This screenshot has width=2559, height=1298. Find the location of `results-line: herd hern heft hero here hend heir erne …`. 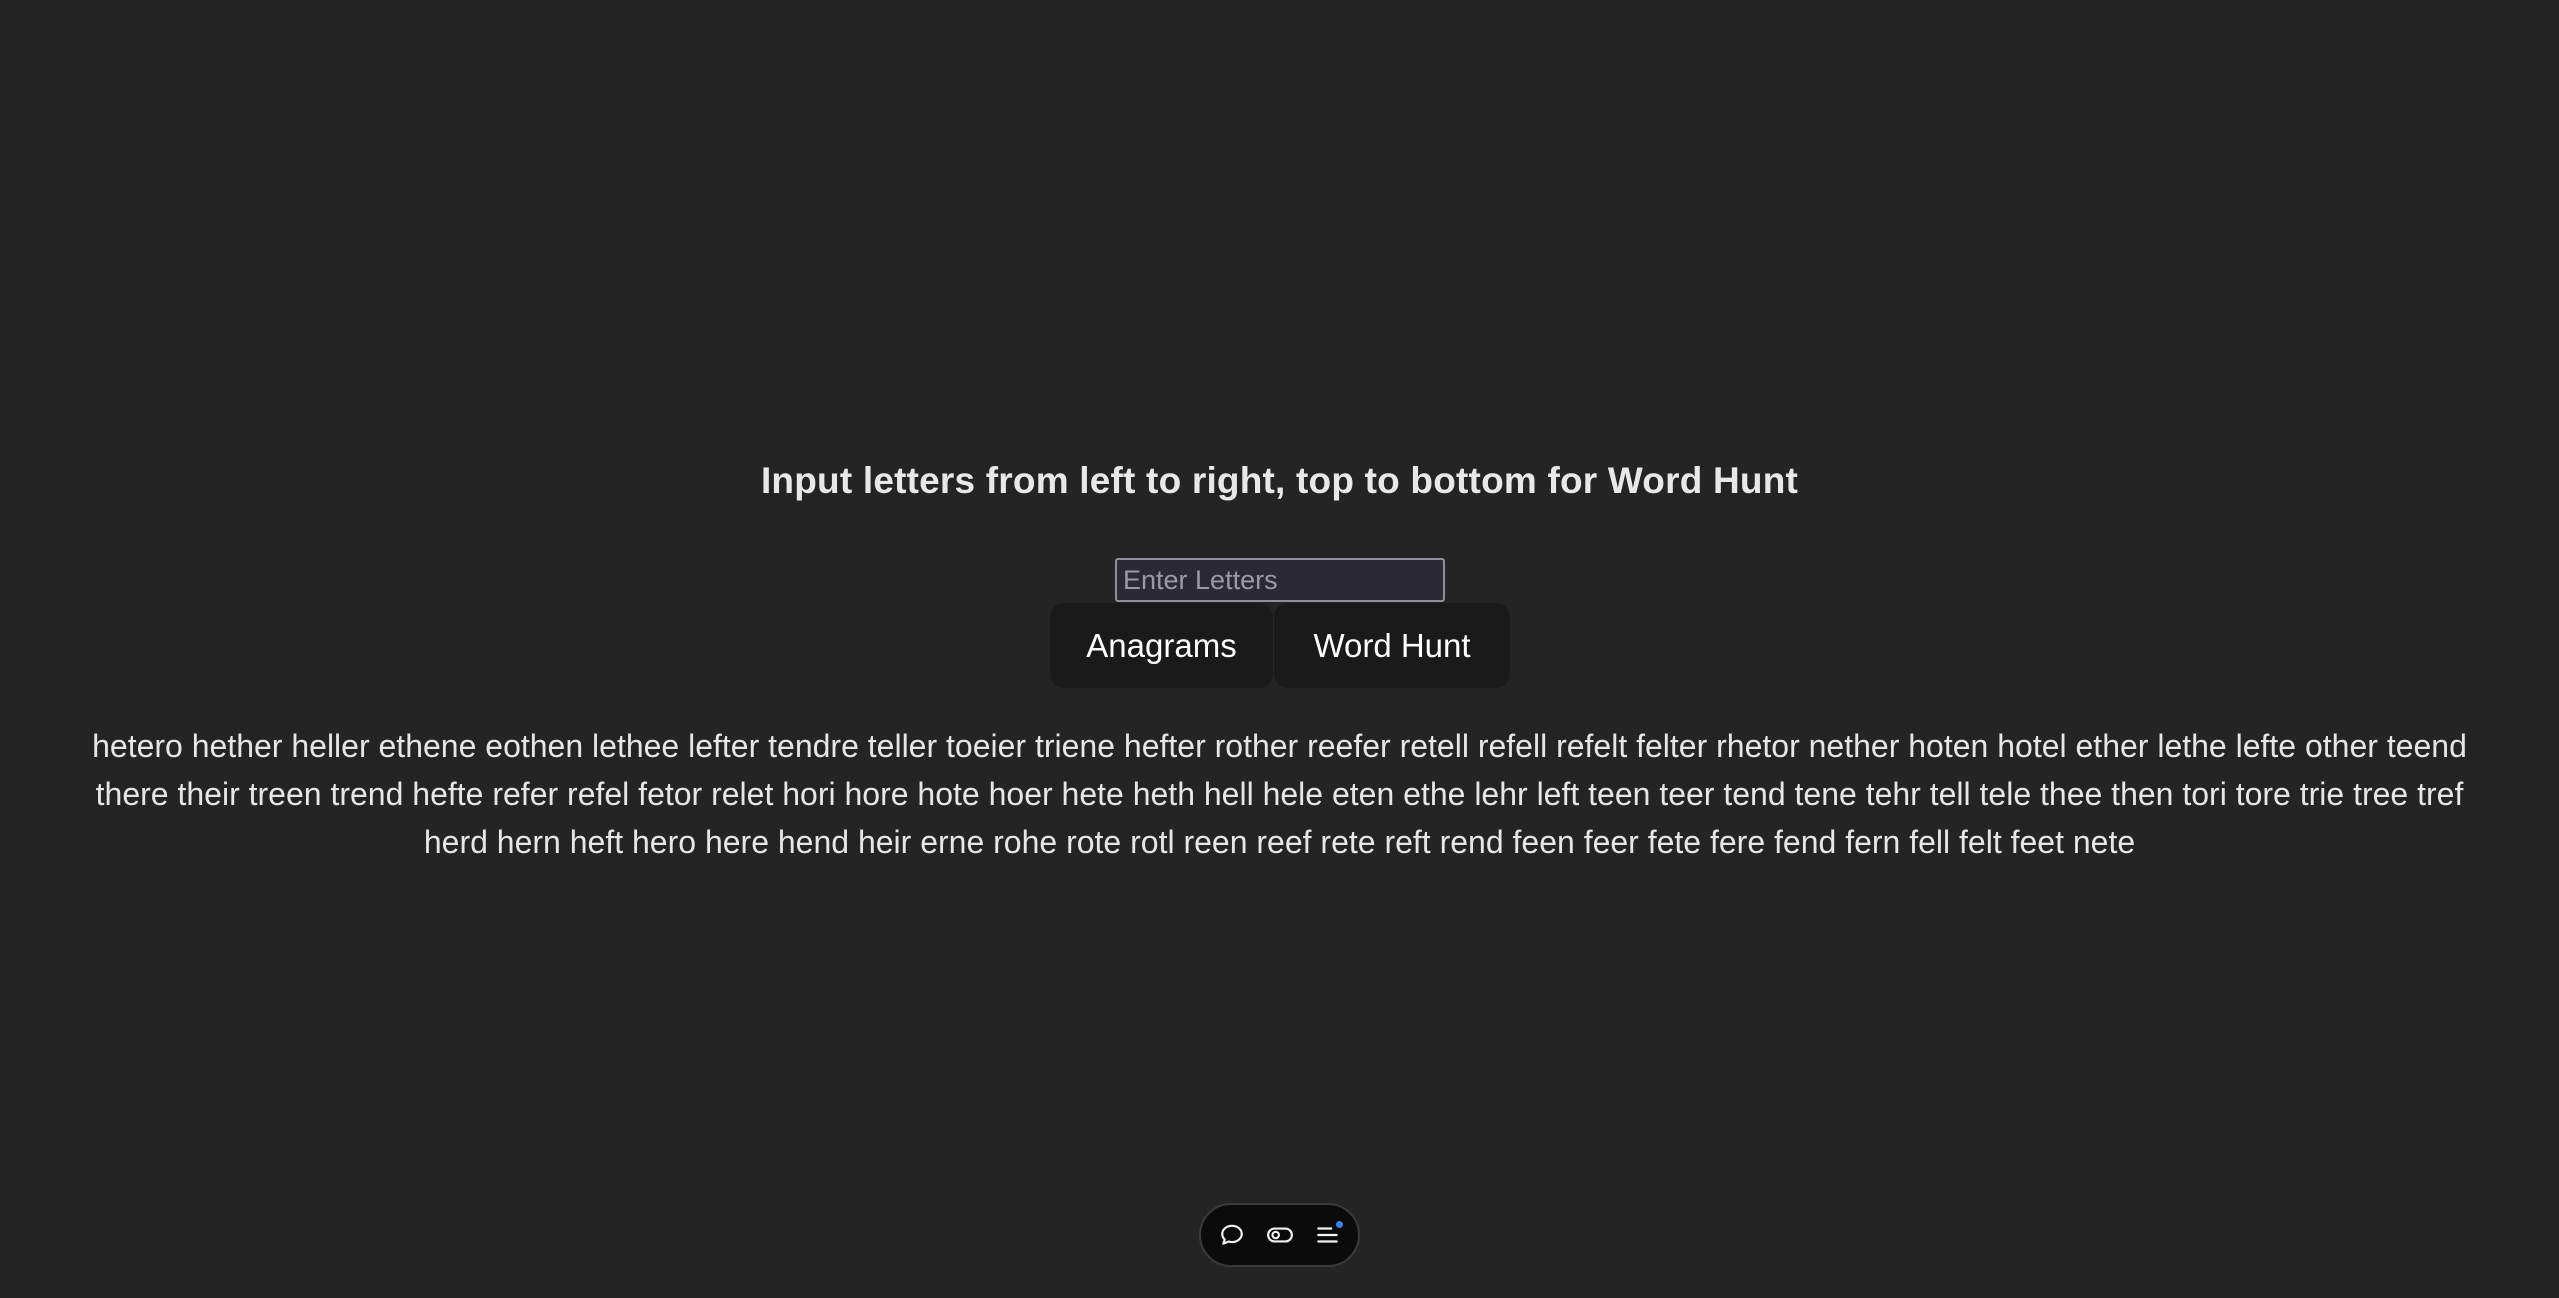

results-line: herd hern heft hero here hend heir erne … is located at coordinates (1279, 842).